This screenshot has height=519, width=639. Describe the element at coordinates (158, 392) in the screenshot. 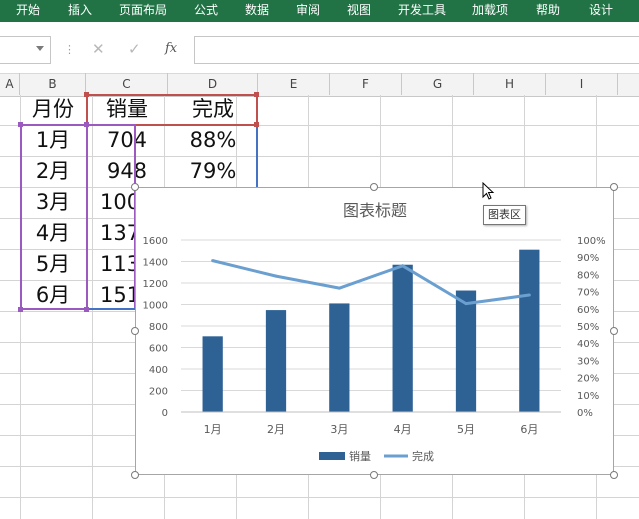

I see `y-tick-label: 200` at that location.